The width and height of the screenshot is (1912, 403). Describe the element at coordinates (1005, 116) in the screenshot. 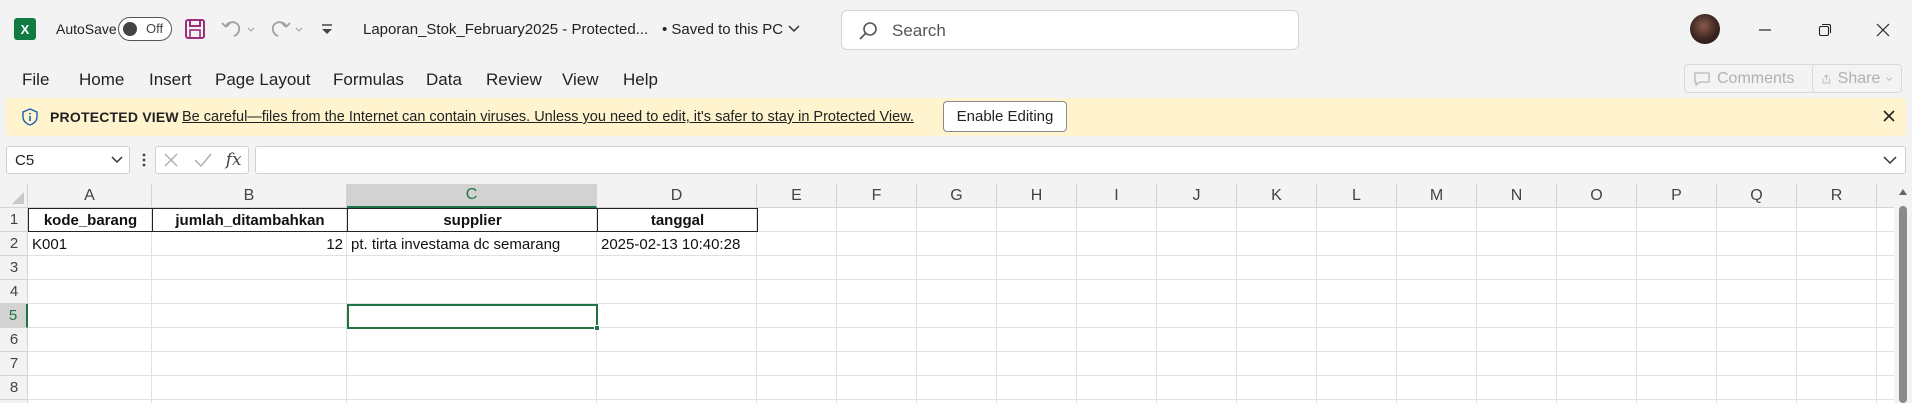

I see `enable-editing-button: Enable Editing` at that location.